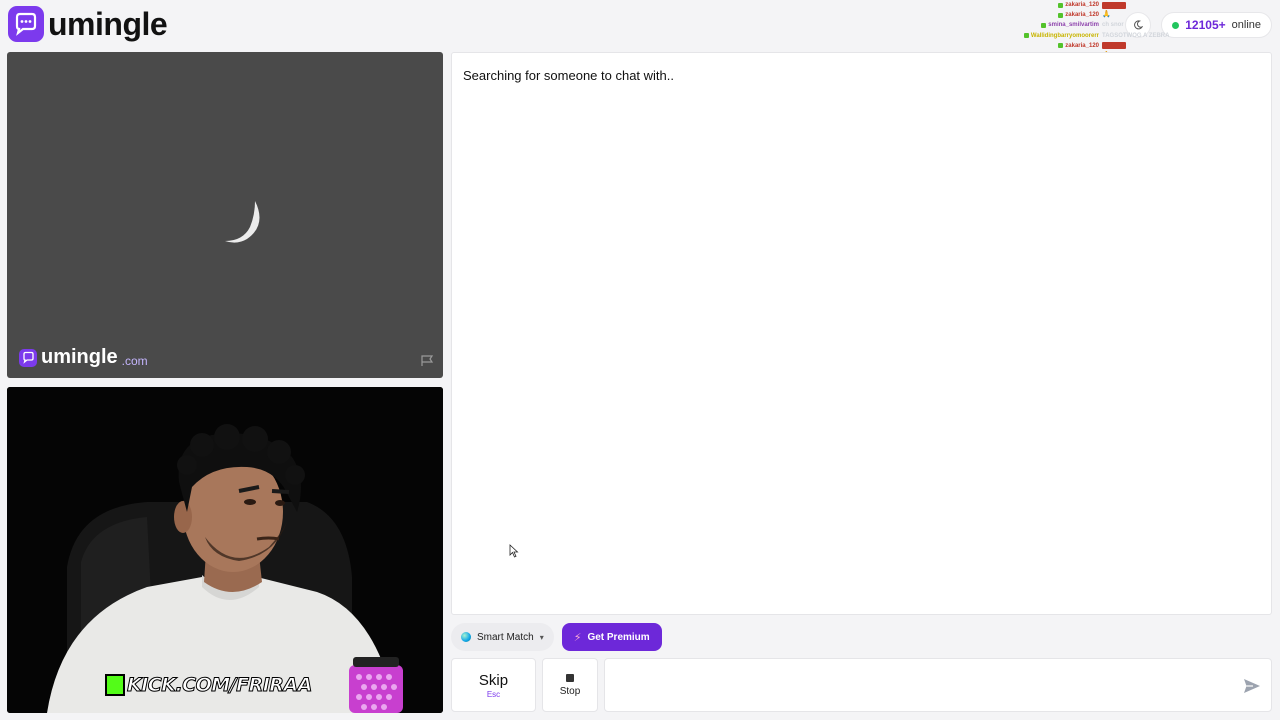 Image resolution: width=1280 pixels, height=720 pixels. I want to click on skip-label: Skip, so click(493, 680).